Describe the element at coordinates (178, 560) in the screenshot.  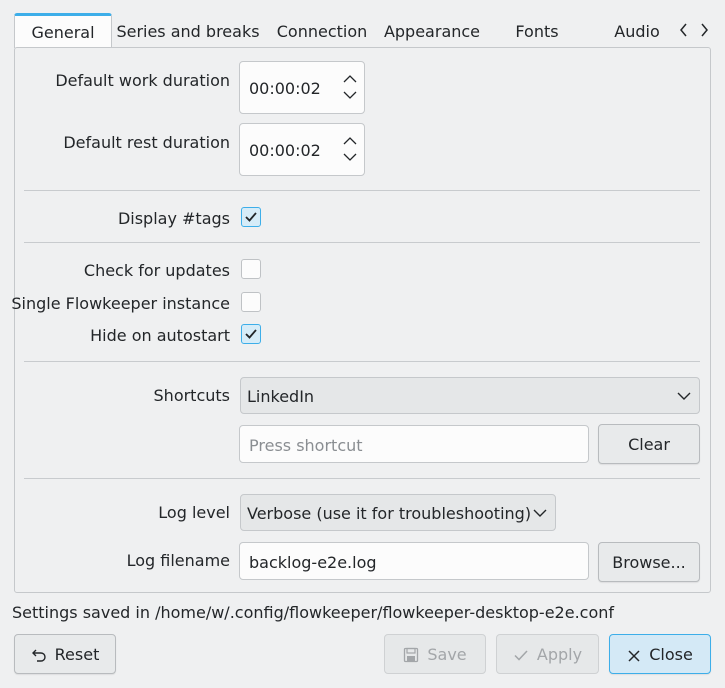
I see `log-filename-label: Log filename` at that location.